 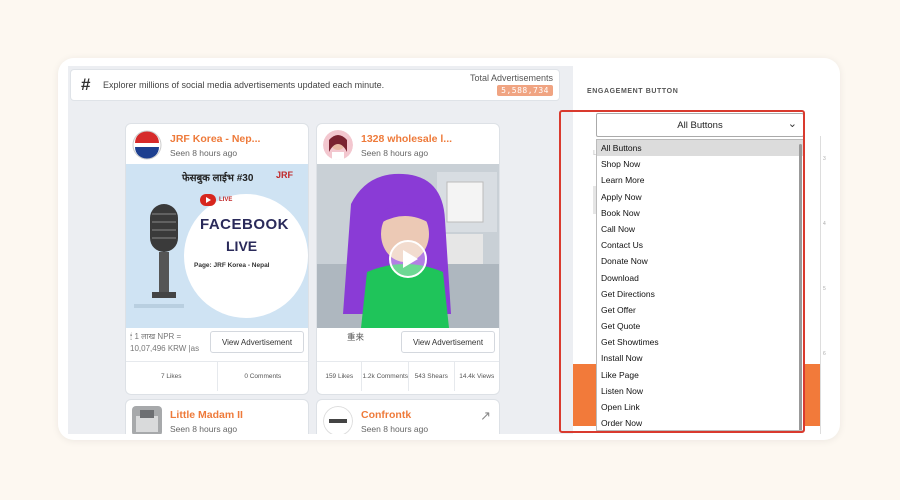 I want to click on option-install-now: Install Now, so click(x=700, y=358).